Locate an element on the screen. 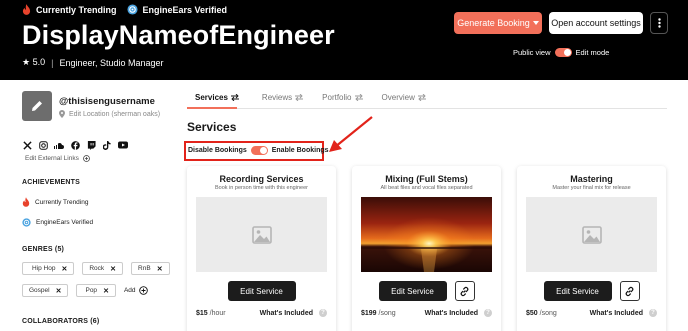 The image size is (688, 331). tab-portfolio: Portfolio is located at coordinates (342, 97).